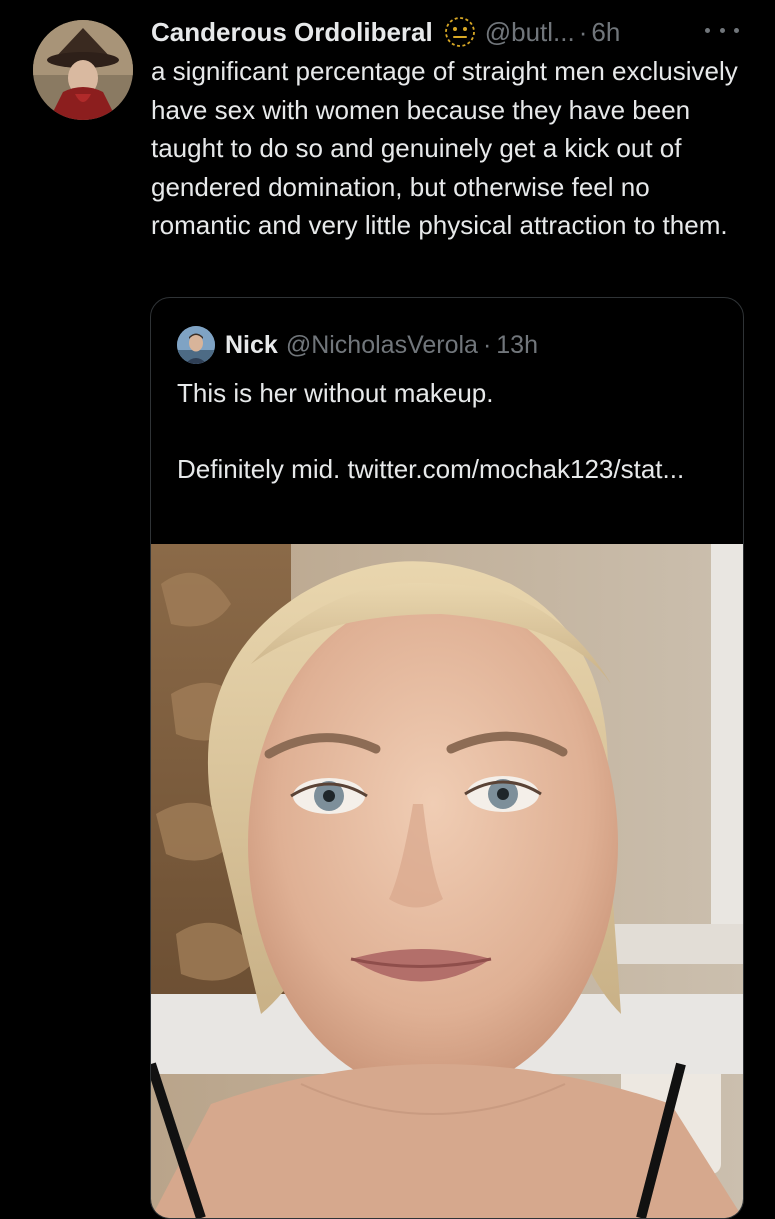 The image size is (775, 1219). I want to click on quoted-author-name: Nick, so click(251, 345).